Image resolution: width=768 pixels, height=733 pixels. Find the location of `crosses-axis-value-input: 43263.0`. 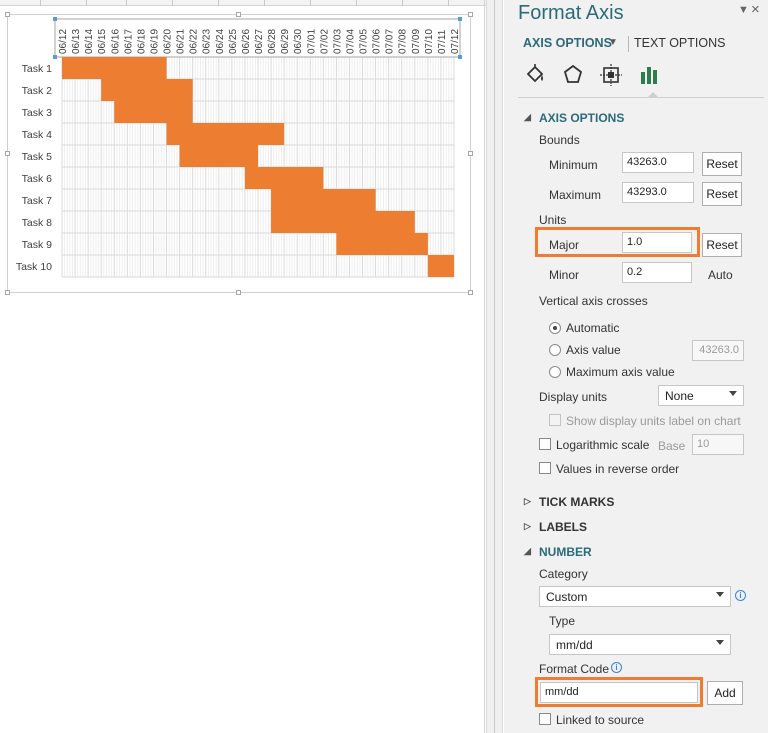

crosses-axis-value-input: 43263.0 is located at coordinates (718, 350).